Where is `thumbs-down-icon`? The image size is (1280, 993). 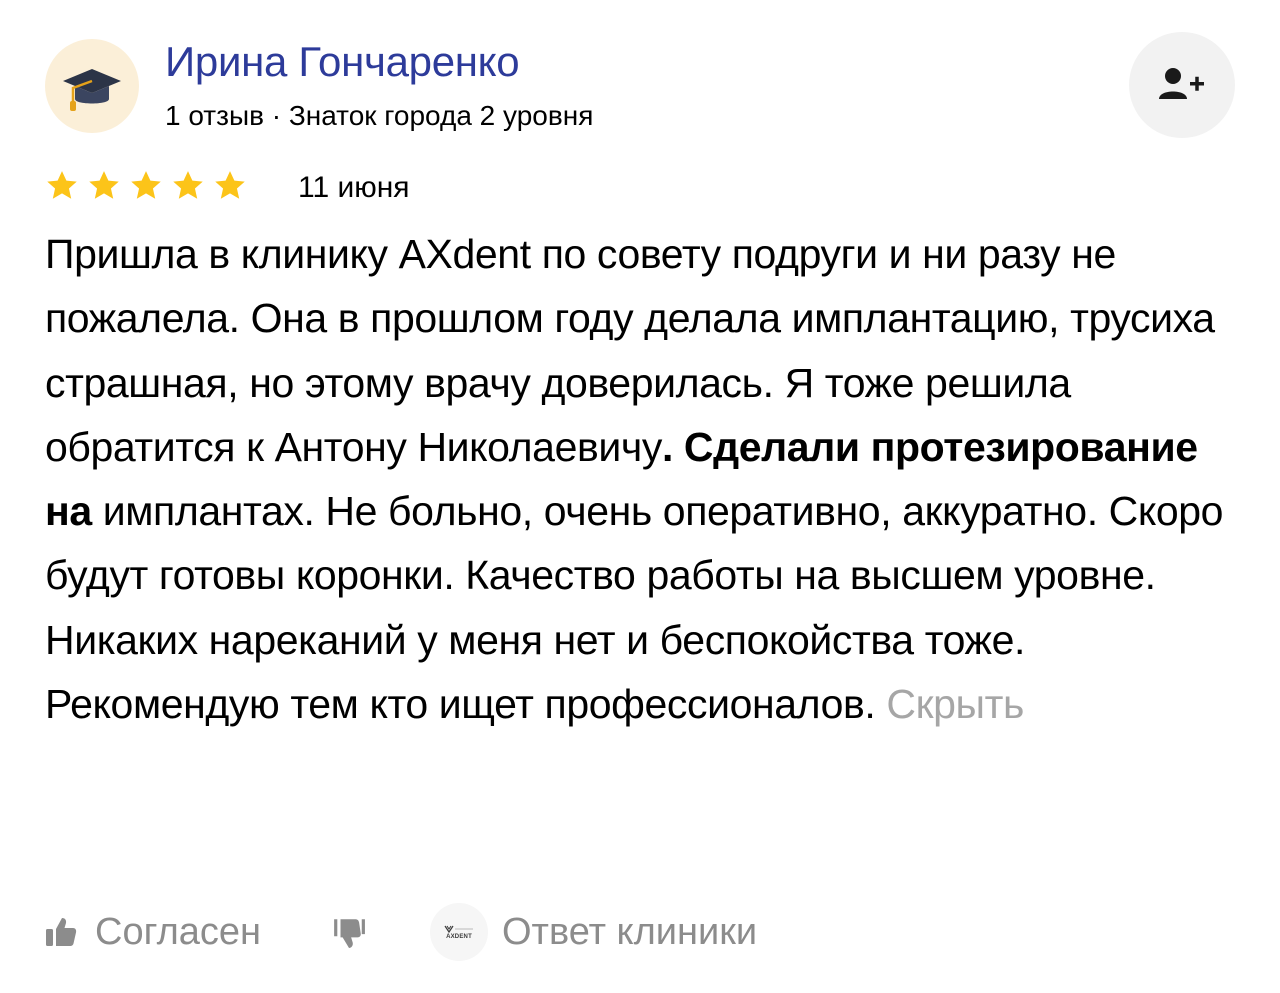 thumbs-down-icon is located at coordinates (349, 933).